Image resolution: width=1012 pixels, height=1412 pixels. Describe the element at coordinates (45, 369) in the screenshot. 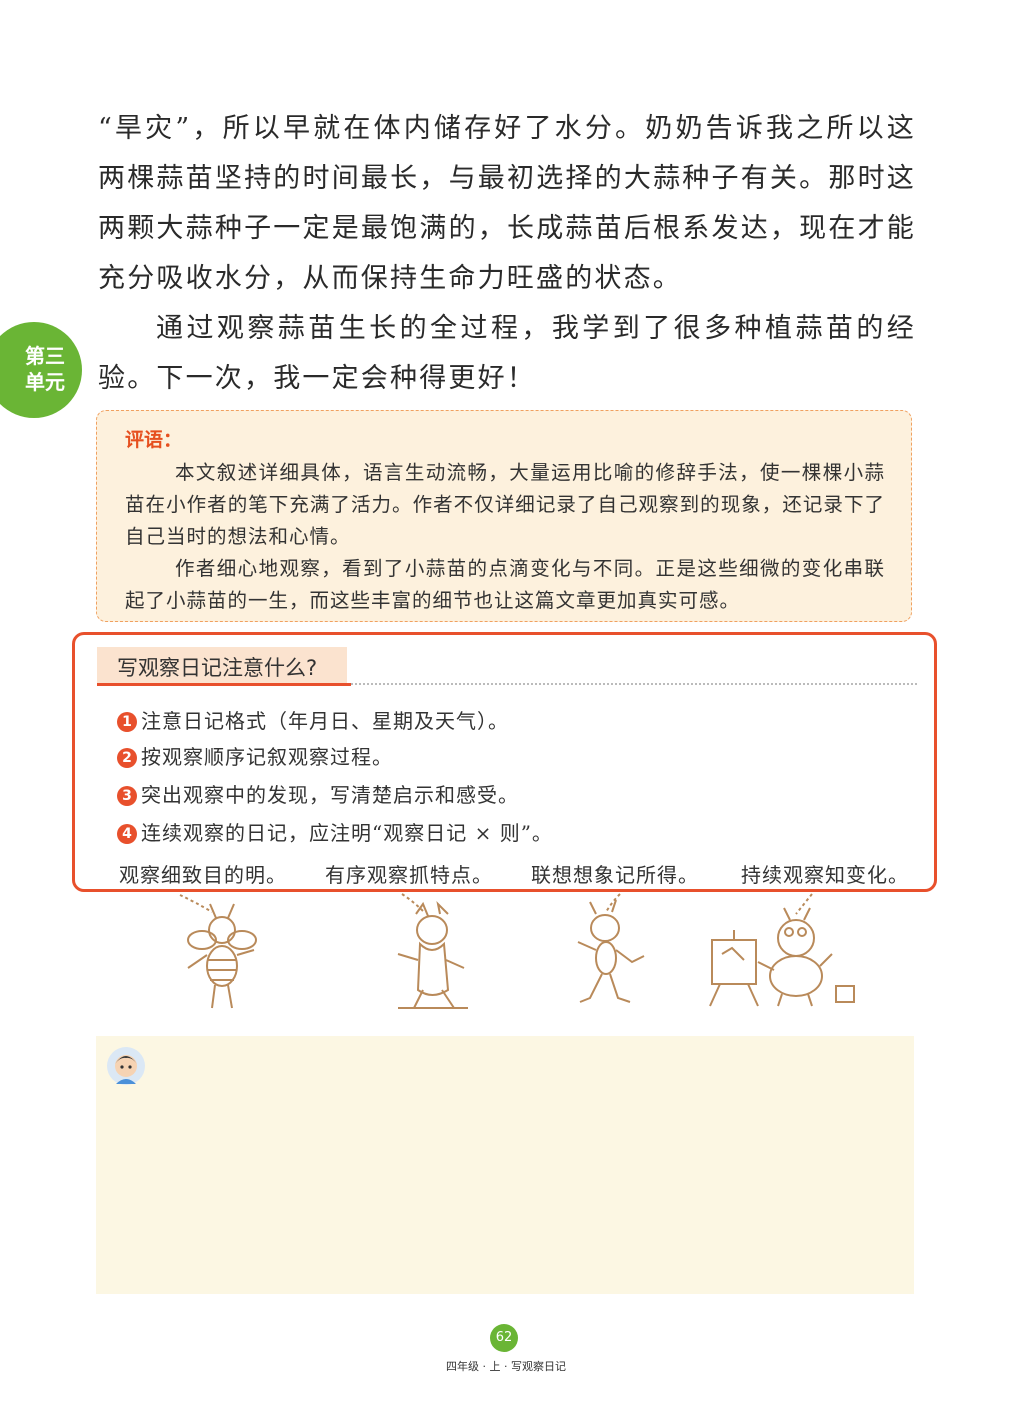

I see `unit-badge-label: 第三单元` at that location.